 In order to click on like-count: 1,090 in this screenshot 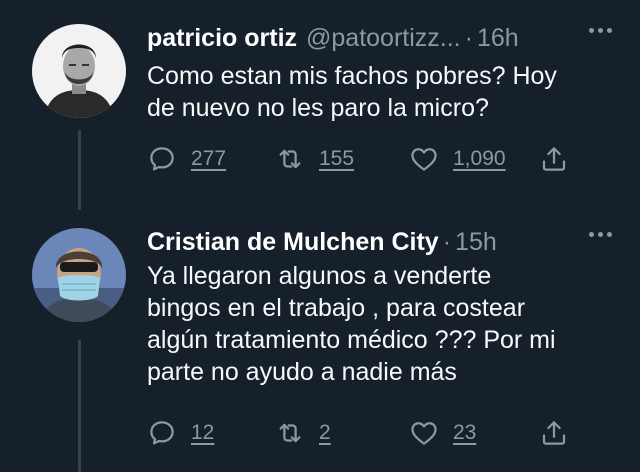, I will do `click(479, 158)`.